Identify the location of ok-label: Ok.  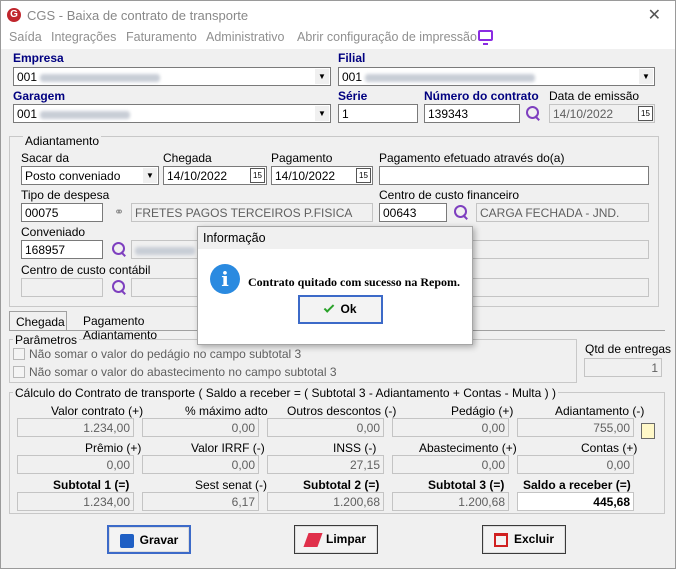
(348, 309).